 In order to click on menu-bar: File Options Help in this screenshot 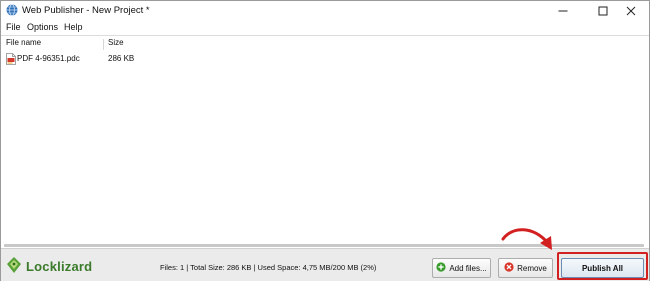, I will do `click(325, 27)`.